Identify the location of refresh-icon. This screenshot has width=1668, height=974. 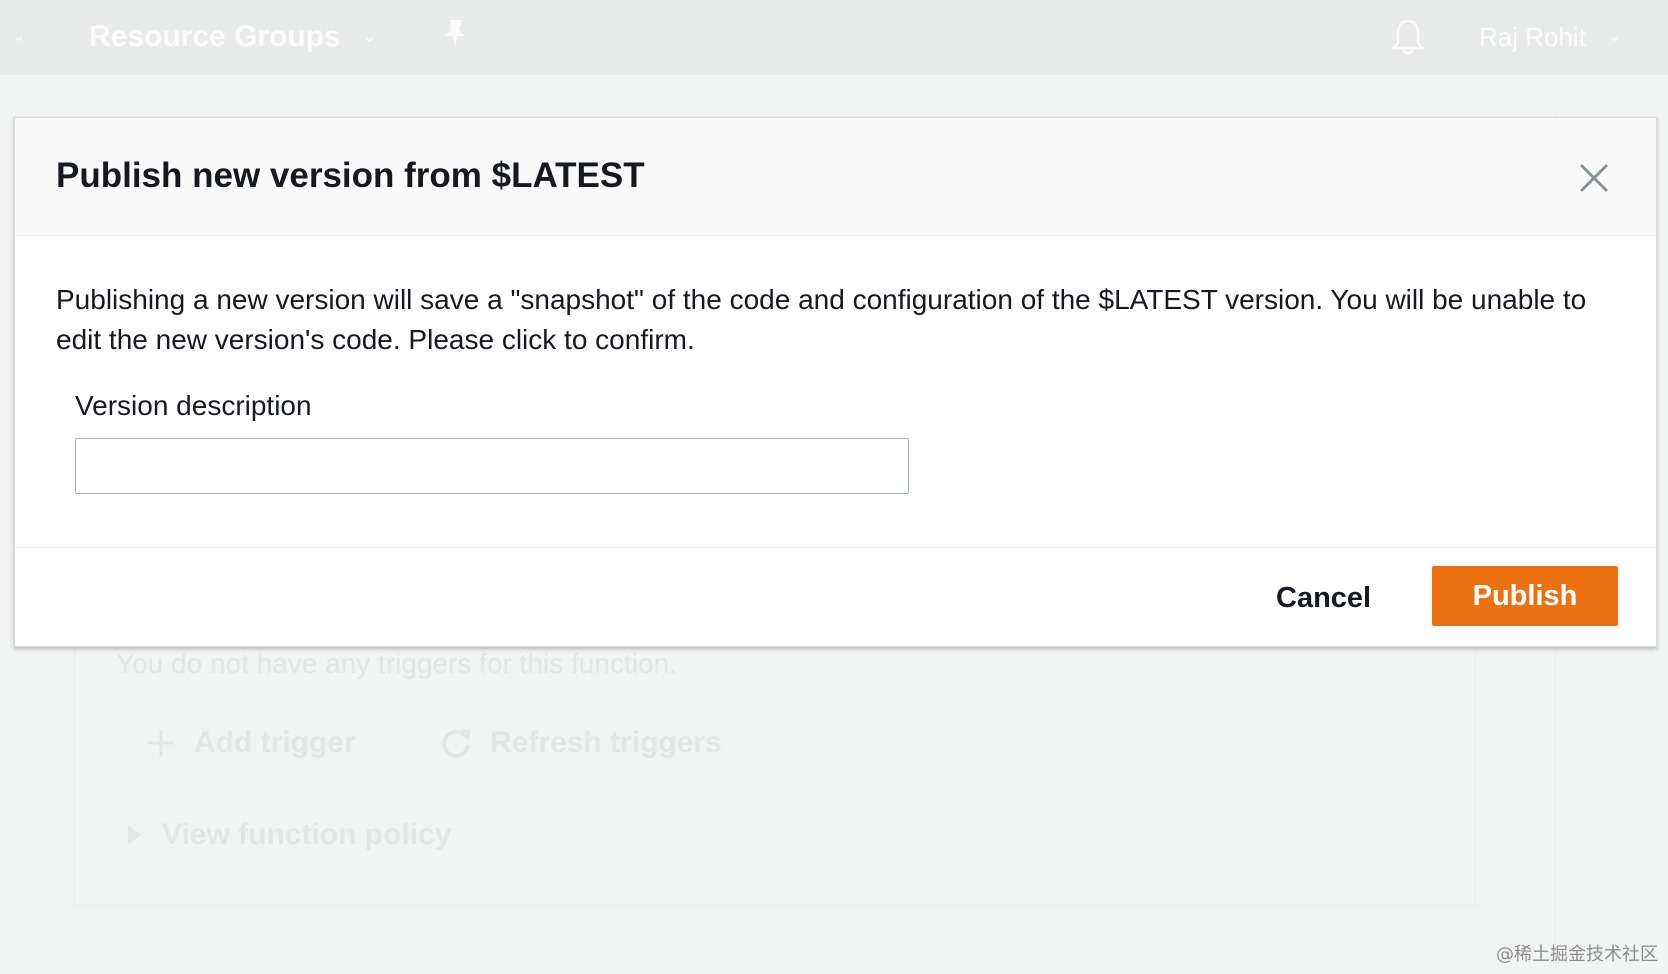
(456, 743).